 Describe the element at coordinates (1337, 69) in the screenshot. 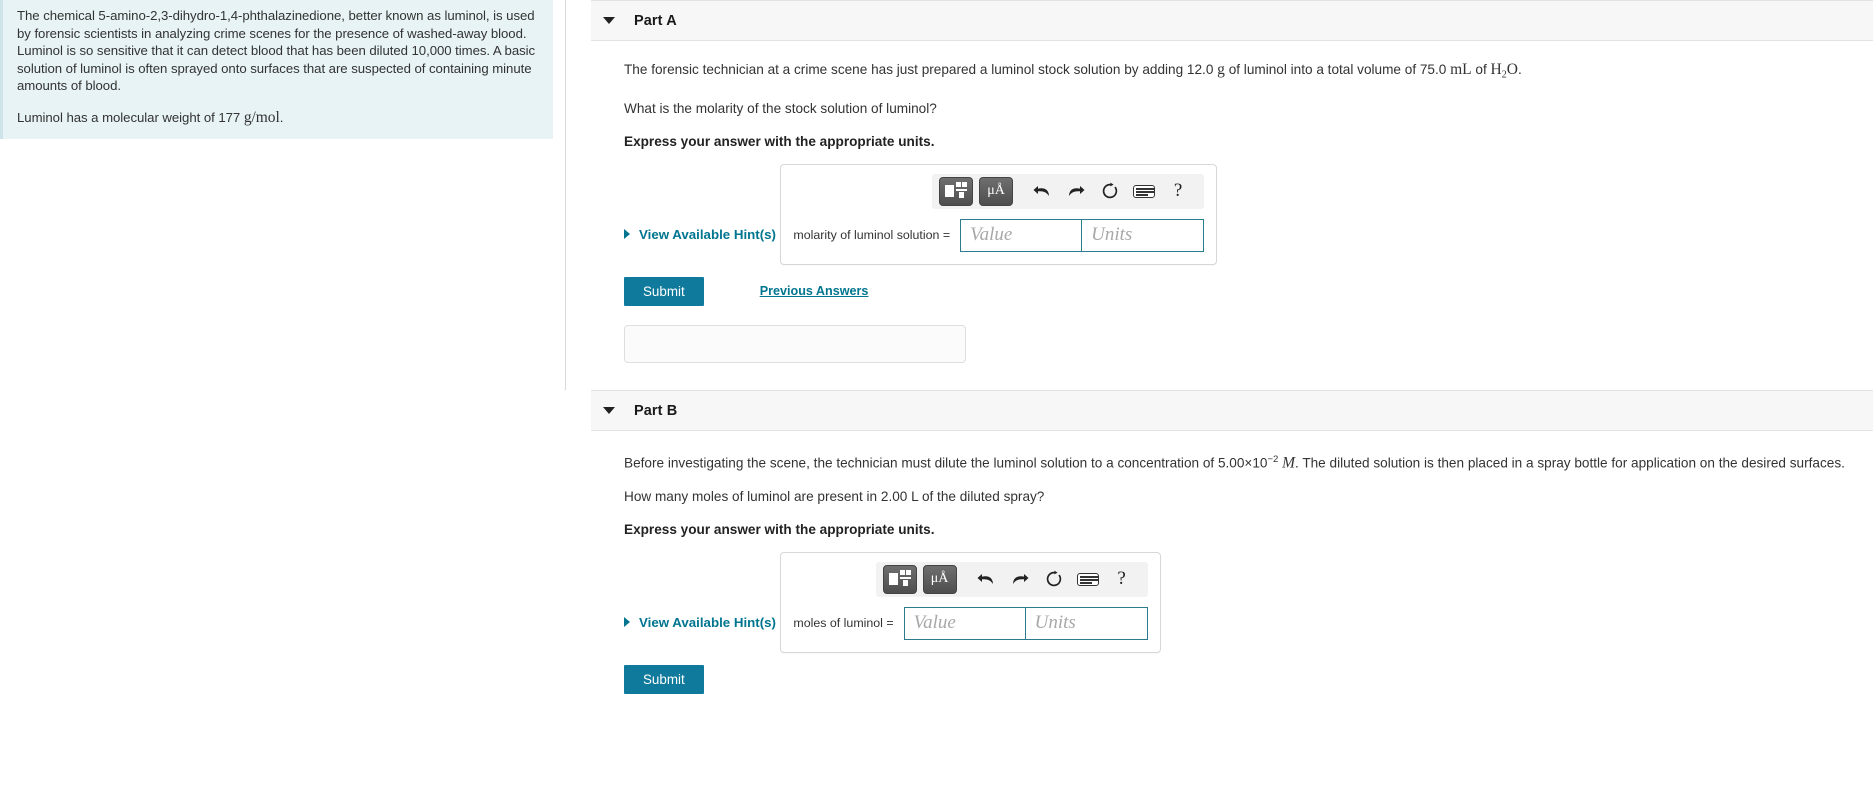

I see `pa-q1-mid: of luminol into a total volume of 75.0` at that location.